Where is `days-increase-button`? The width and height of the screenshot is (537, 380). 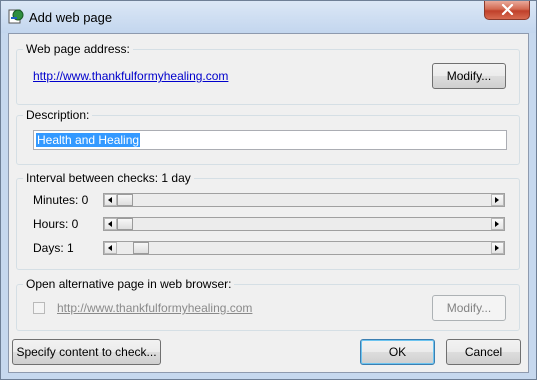
days-increase-button is located at coordinates (497, 248).